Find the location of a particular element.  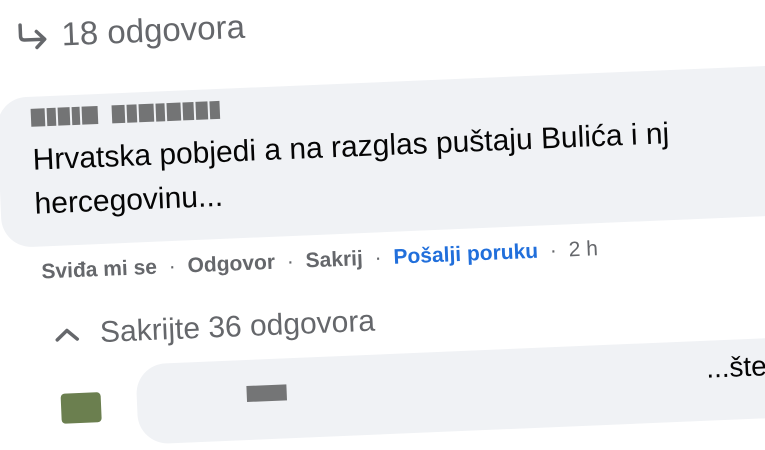

reply-link: Odgovor is located at coordinates (231, 264).